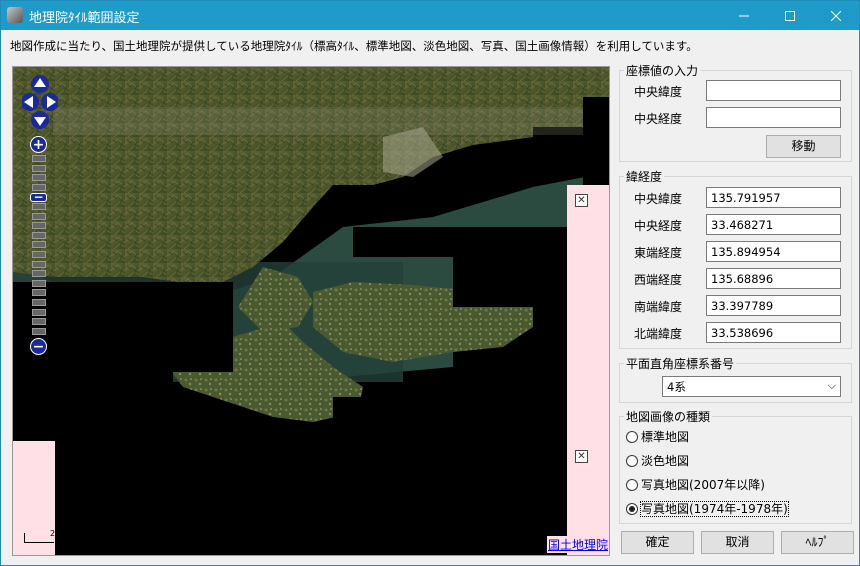  What do you see at coordinates (751, 386) in the screenshot?
I see `plane-select: 4系 ⌵` at bounding box center [751, 386].